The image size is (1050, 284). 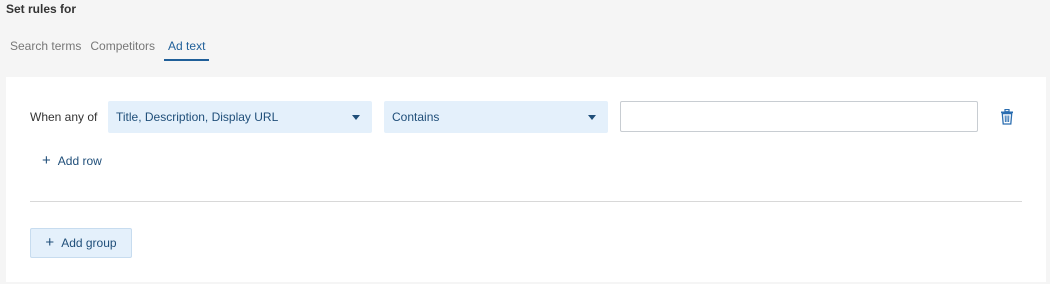 I want to click on add-group-button: + Add group, so click(x=81, y=243).